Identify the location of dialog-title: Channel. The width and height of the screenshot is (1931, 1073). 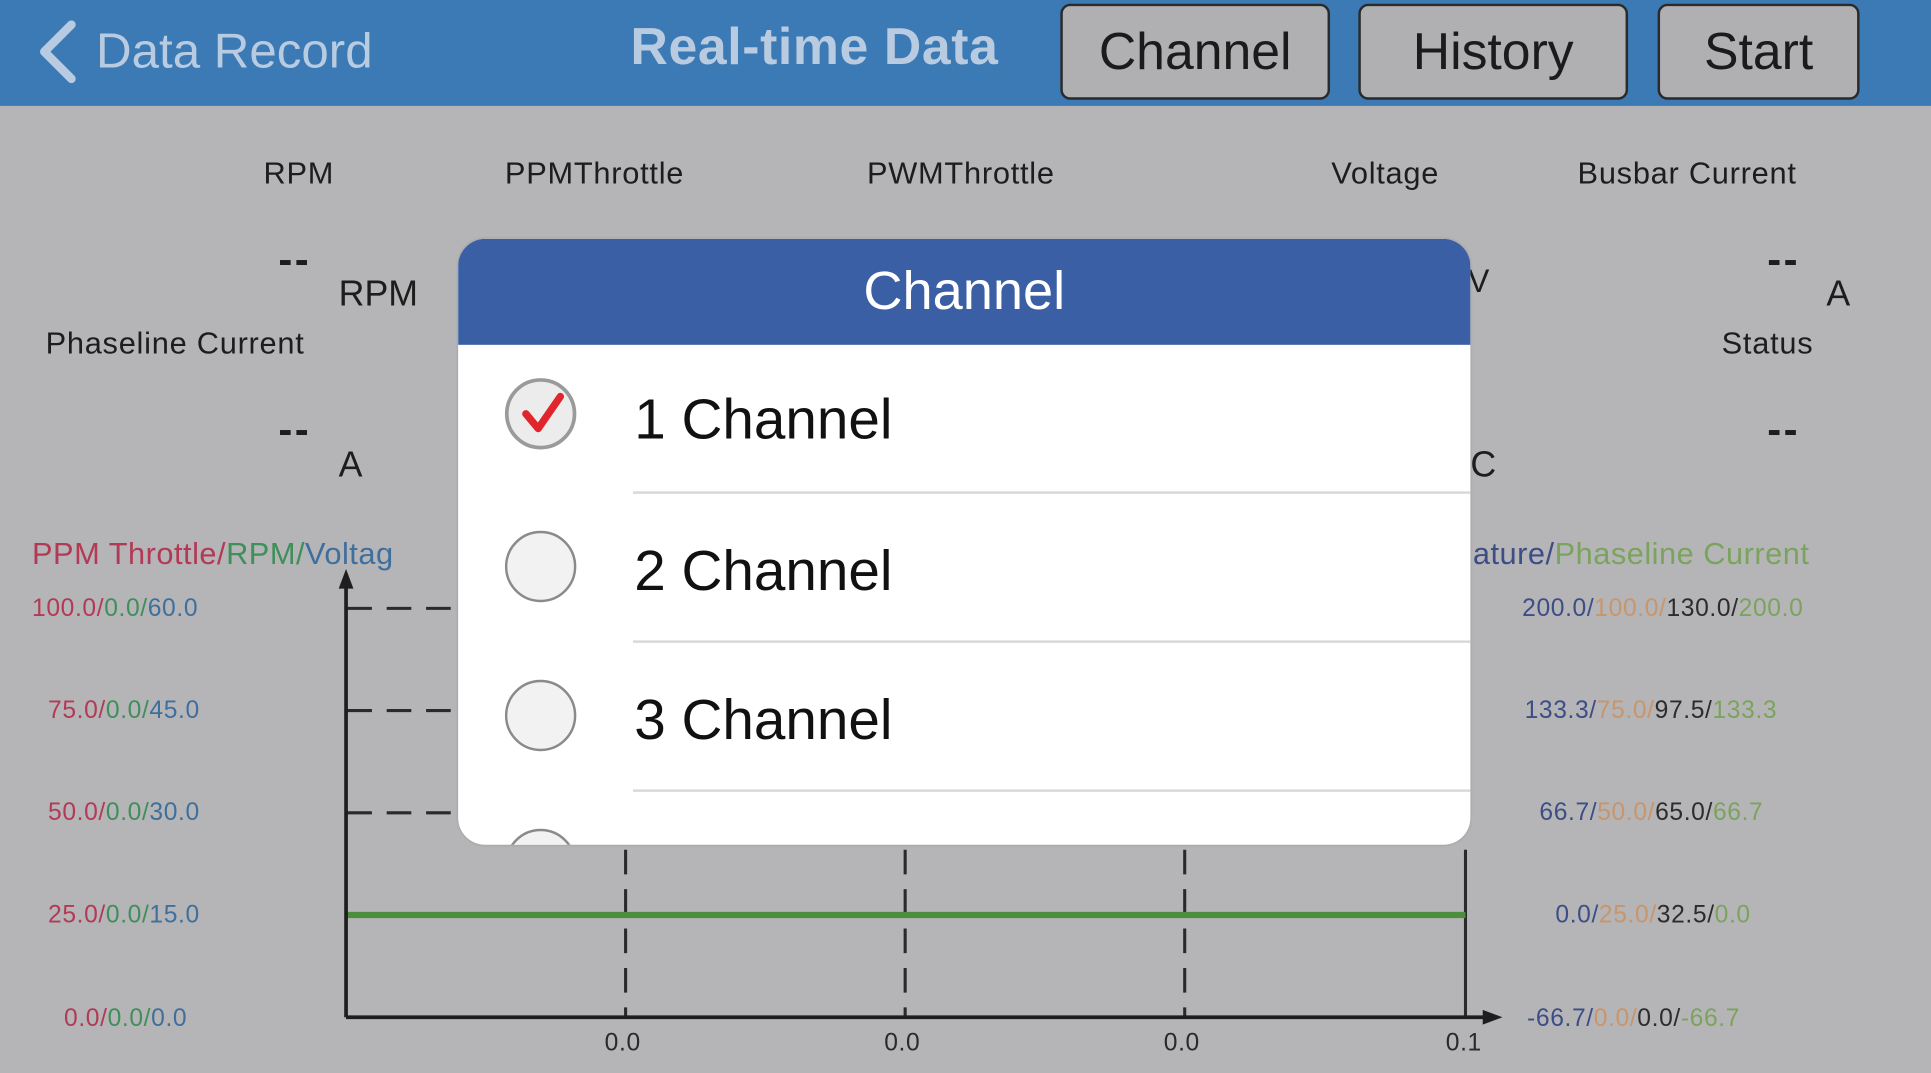
(964, 291).